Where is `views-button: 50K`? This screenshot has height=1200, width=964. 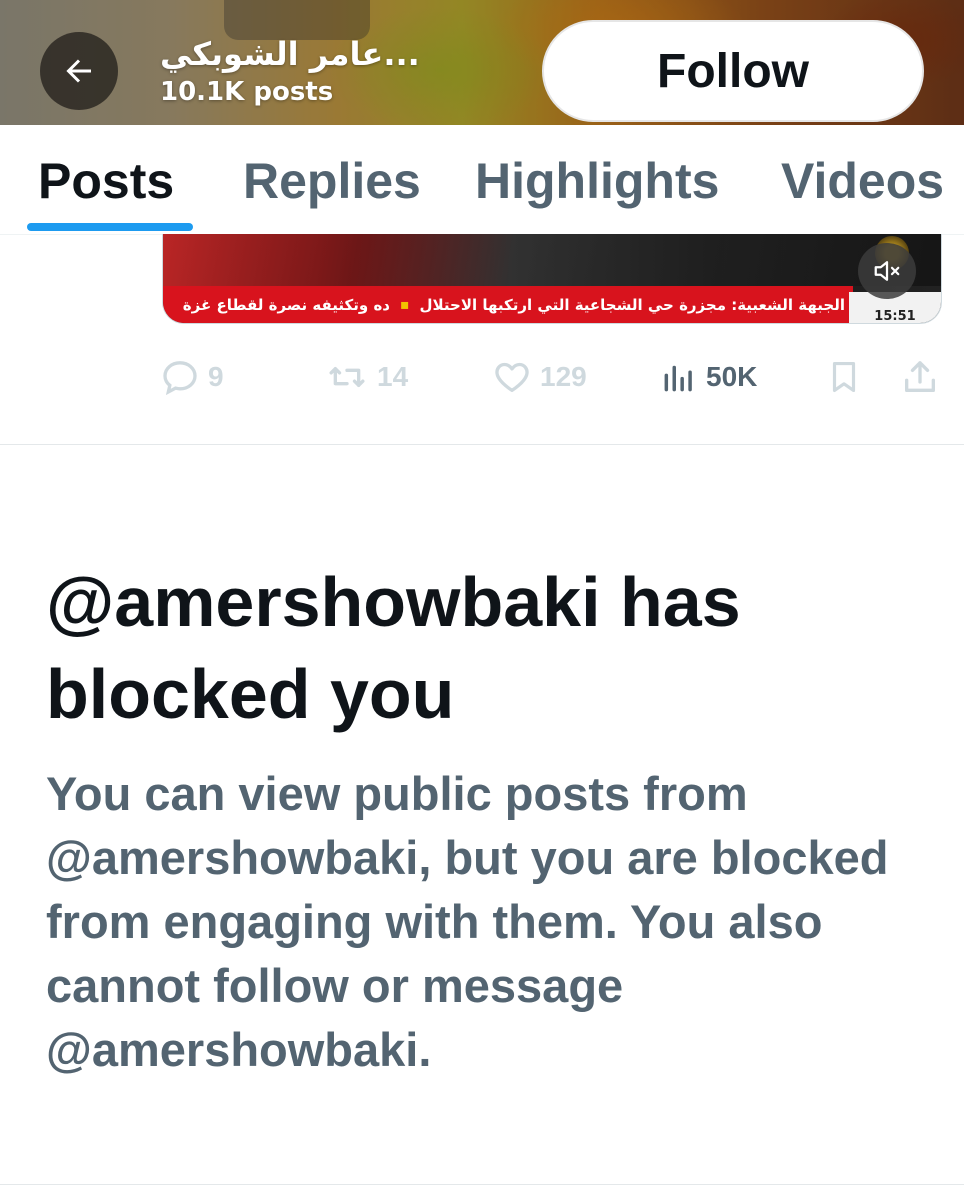 views-button: 50K is located at coordinates (708, 377).